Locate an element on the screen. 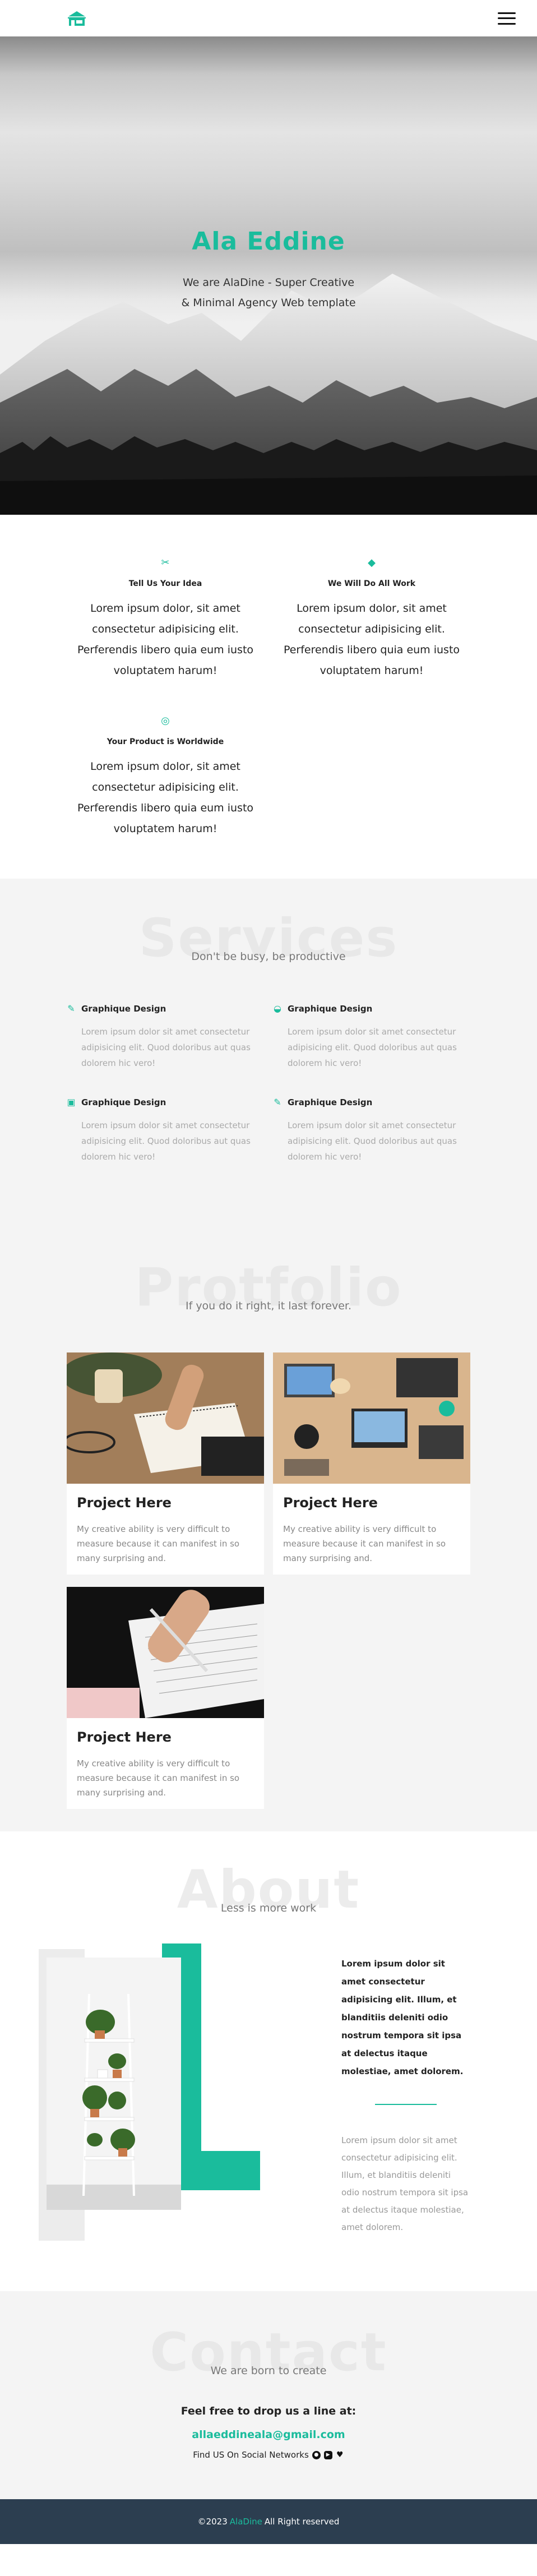 This screenshot has height=2576, width=537. section-subtitle: Less is more work is located at coordinates (268, 1908).